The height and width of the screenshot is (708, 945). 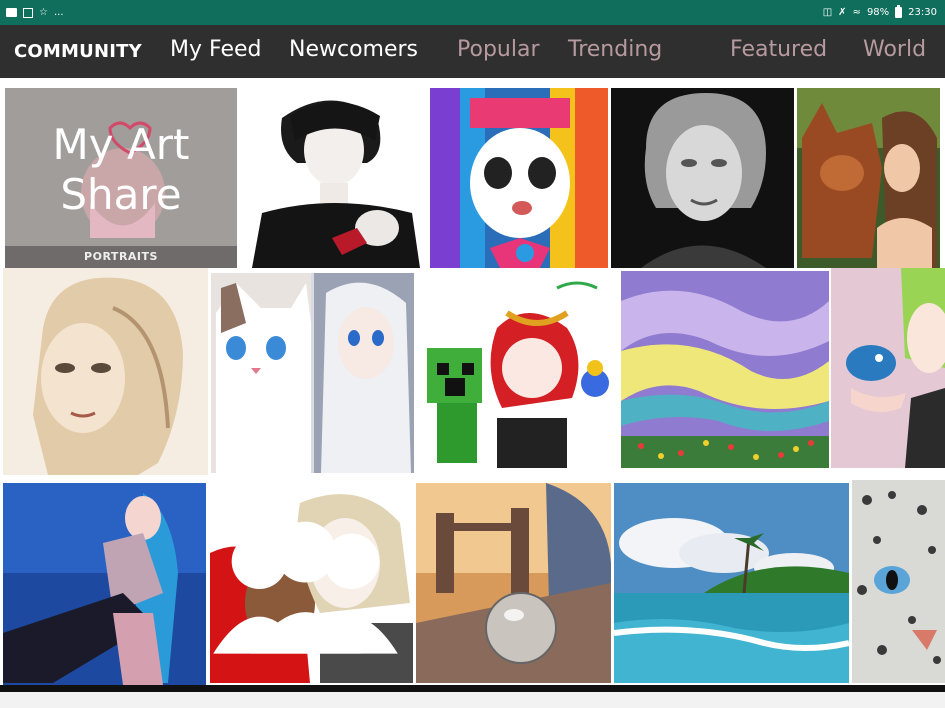 I want to click on artwork-pencil-woman-portrait-icon, so click(x=105, y=371).